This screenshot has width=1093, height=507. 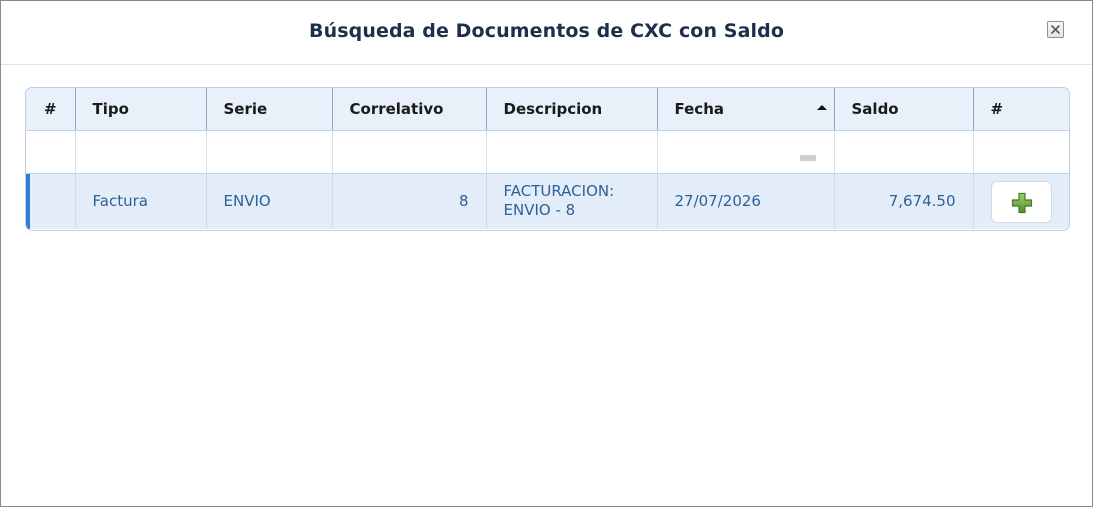 I want to click on close-icon, so click(x=1055, y=29).